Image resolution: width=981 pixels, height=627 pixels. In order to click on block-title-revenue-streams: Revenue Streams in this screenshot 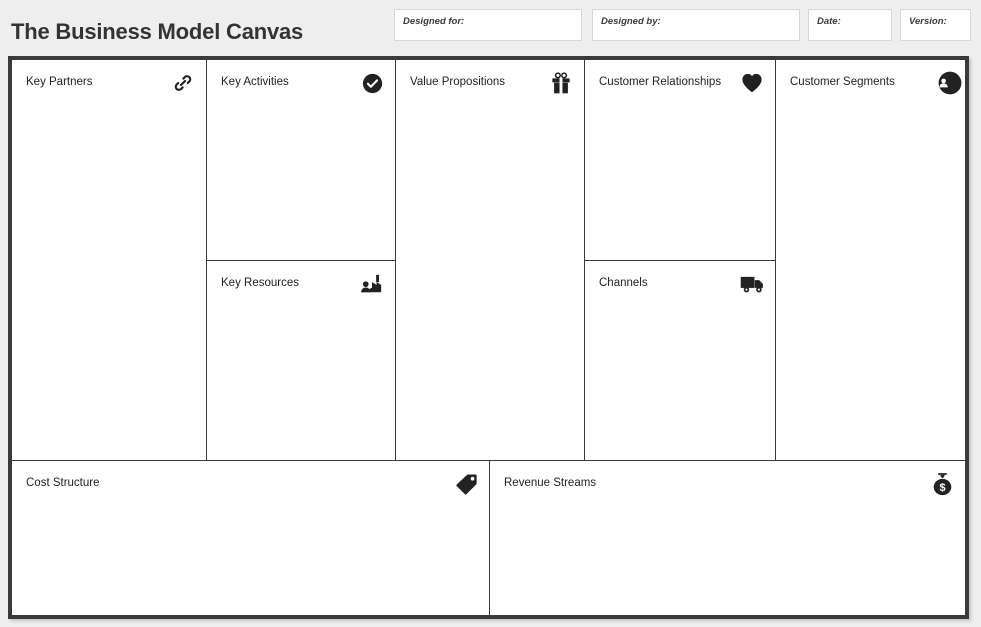, I will do `click(550, 483)`.